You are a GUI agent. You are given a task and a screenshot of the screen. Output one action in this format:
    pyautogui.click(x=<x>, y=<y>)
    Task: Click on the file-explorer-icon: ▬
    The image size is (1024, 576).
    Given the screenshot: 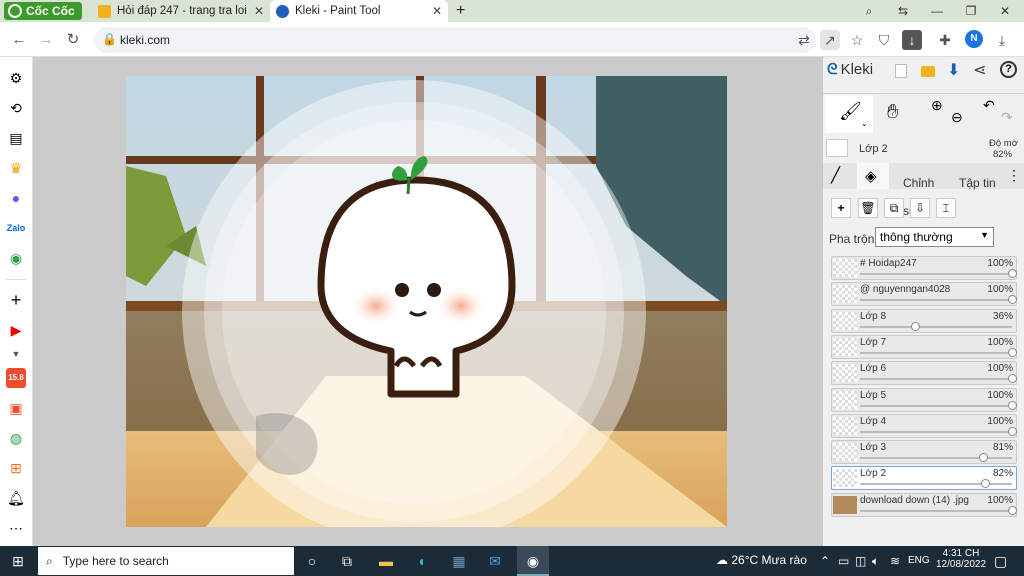 What is the action you would take?
    pyautogui.click(x=386, y=561)
    